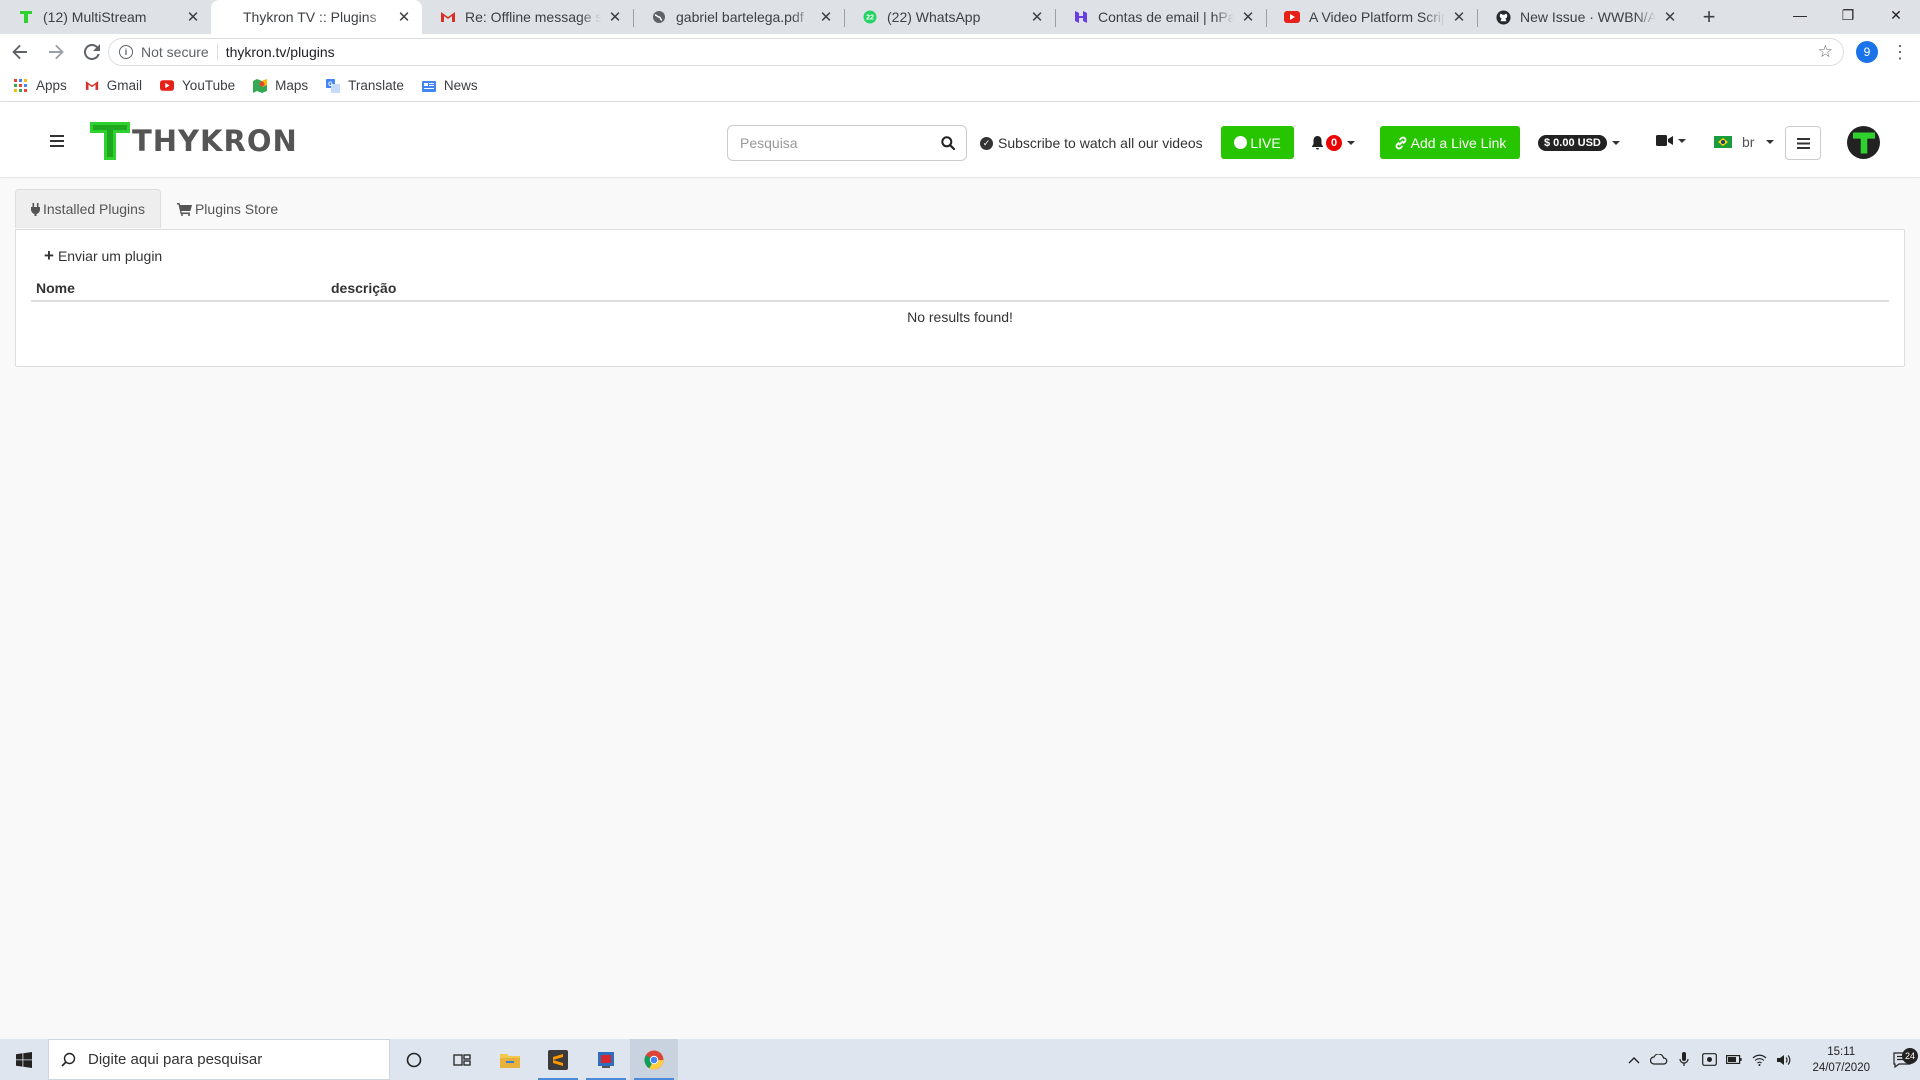 This screenshot has height=1080, width=1920. Describe the element at coordinates (92, 52) in the screenshot. I see `reload-icon` at that location.